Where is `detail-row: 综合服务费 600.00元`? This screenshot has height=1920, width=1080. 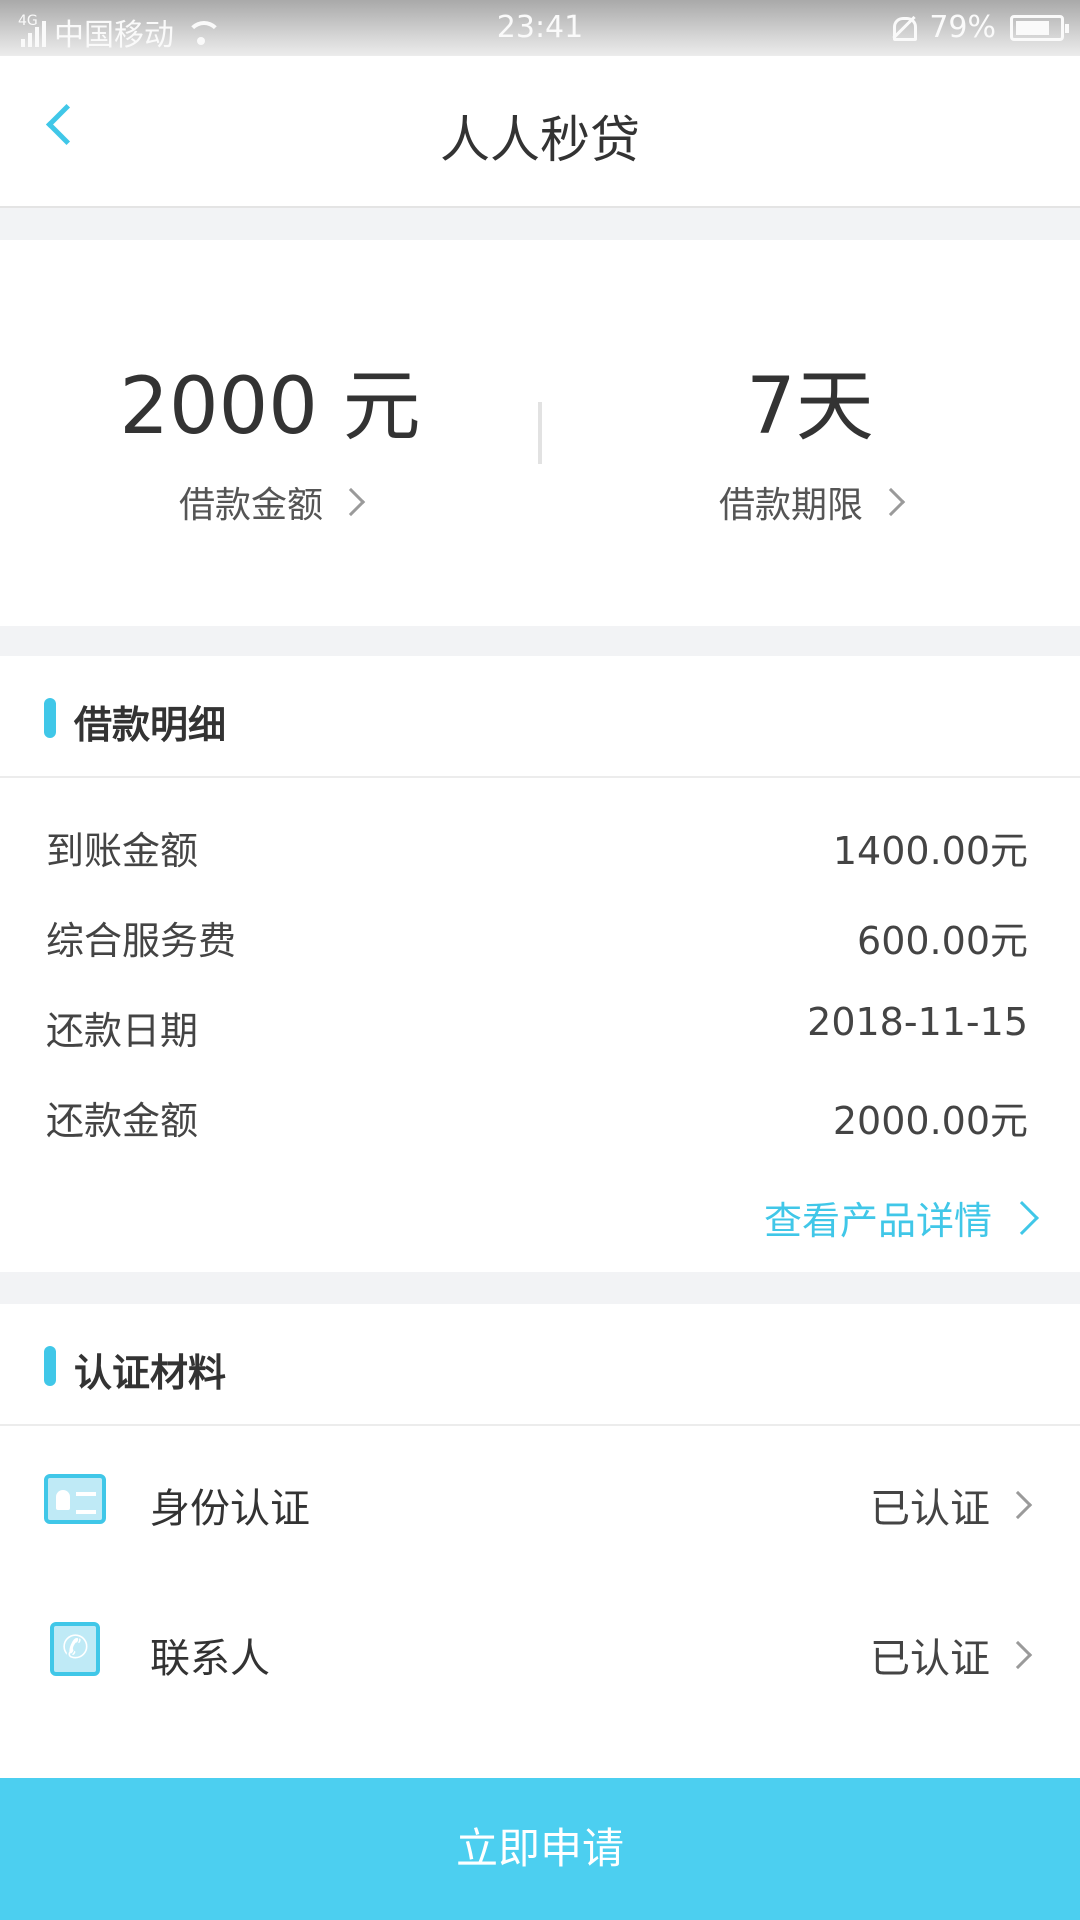 detail-row: 综合服务费 600.00元 is located at coordinates (537, 936).